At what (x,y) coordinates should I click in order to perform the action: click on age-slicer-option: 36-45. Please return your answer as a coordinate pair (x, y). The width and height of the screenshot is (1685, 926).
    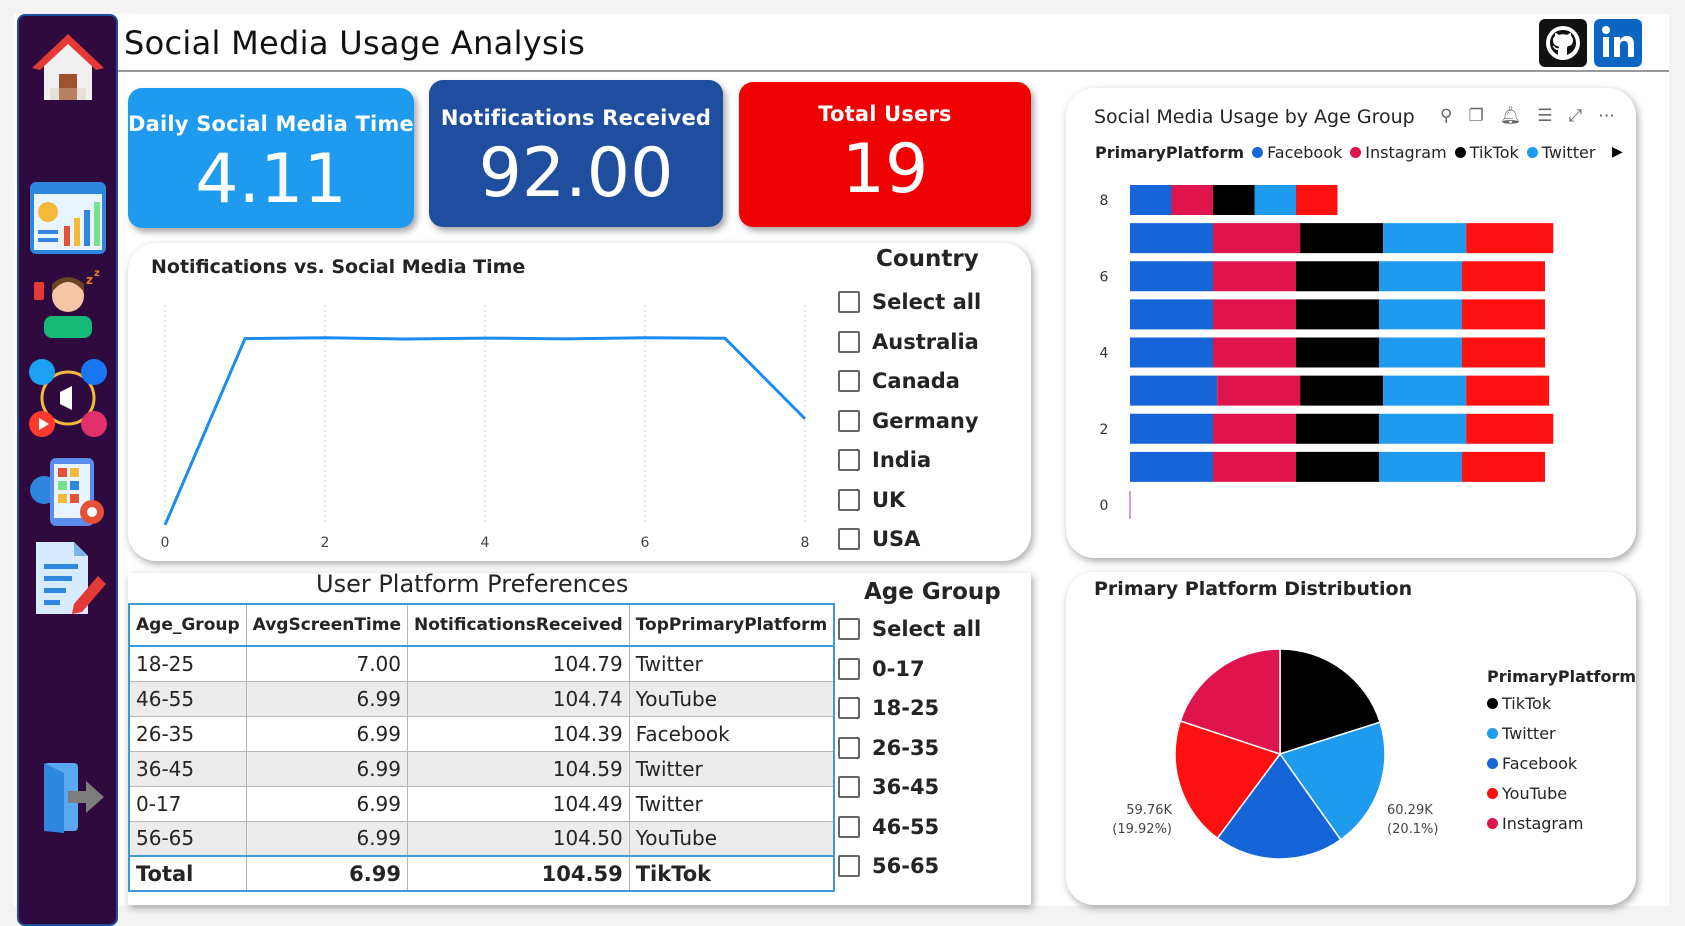
    Looking at the image, I should click on (888, 787).